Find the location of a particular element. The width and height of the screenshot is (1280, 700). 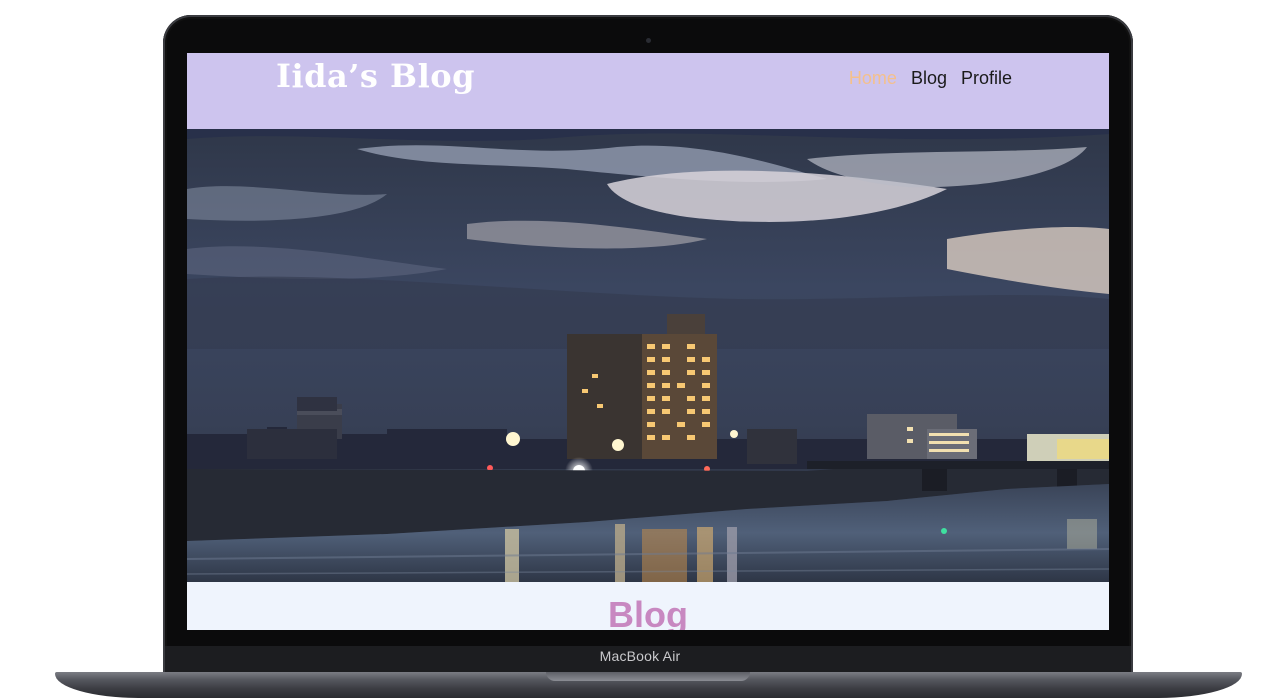

section-title-blog: Blog is located at coordinates (648, 612).